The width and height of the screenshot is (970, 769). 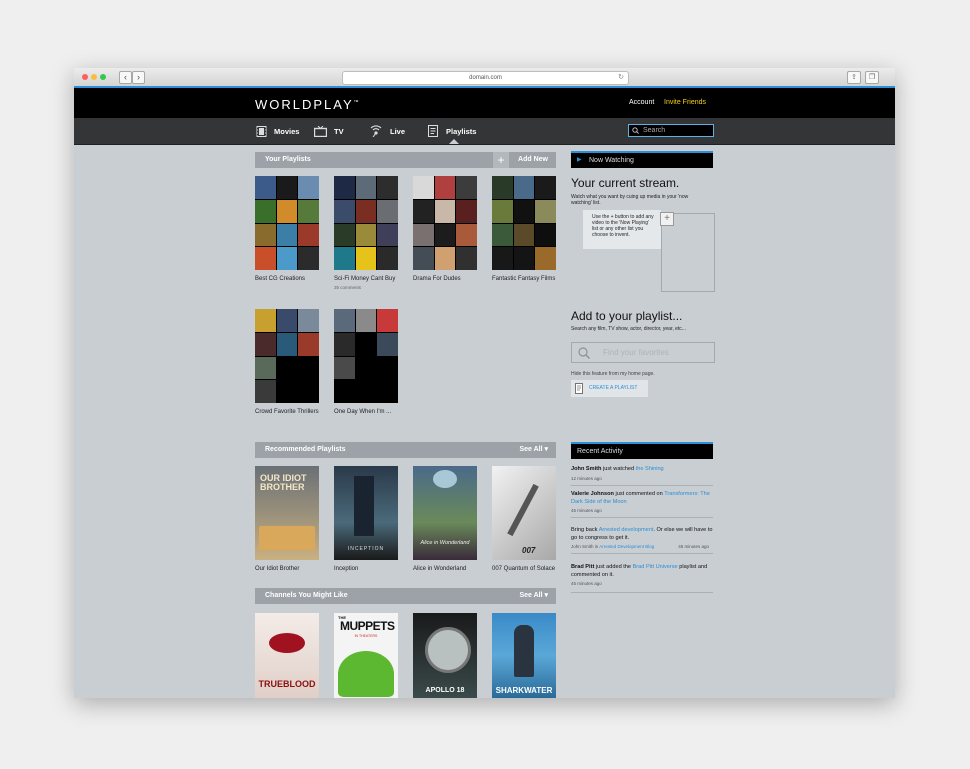 I want to click on nav-movies: Movies, so click(x=277, y=131).